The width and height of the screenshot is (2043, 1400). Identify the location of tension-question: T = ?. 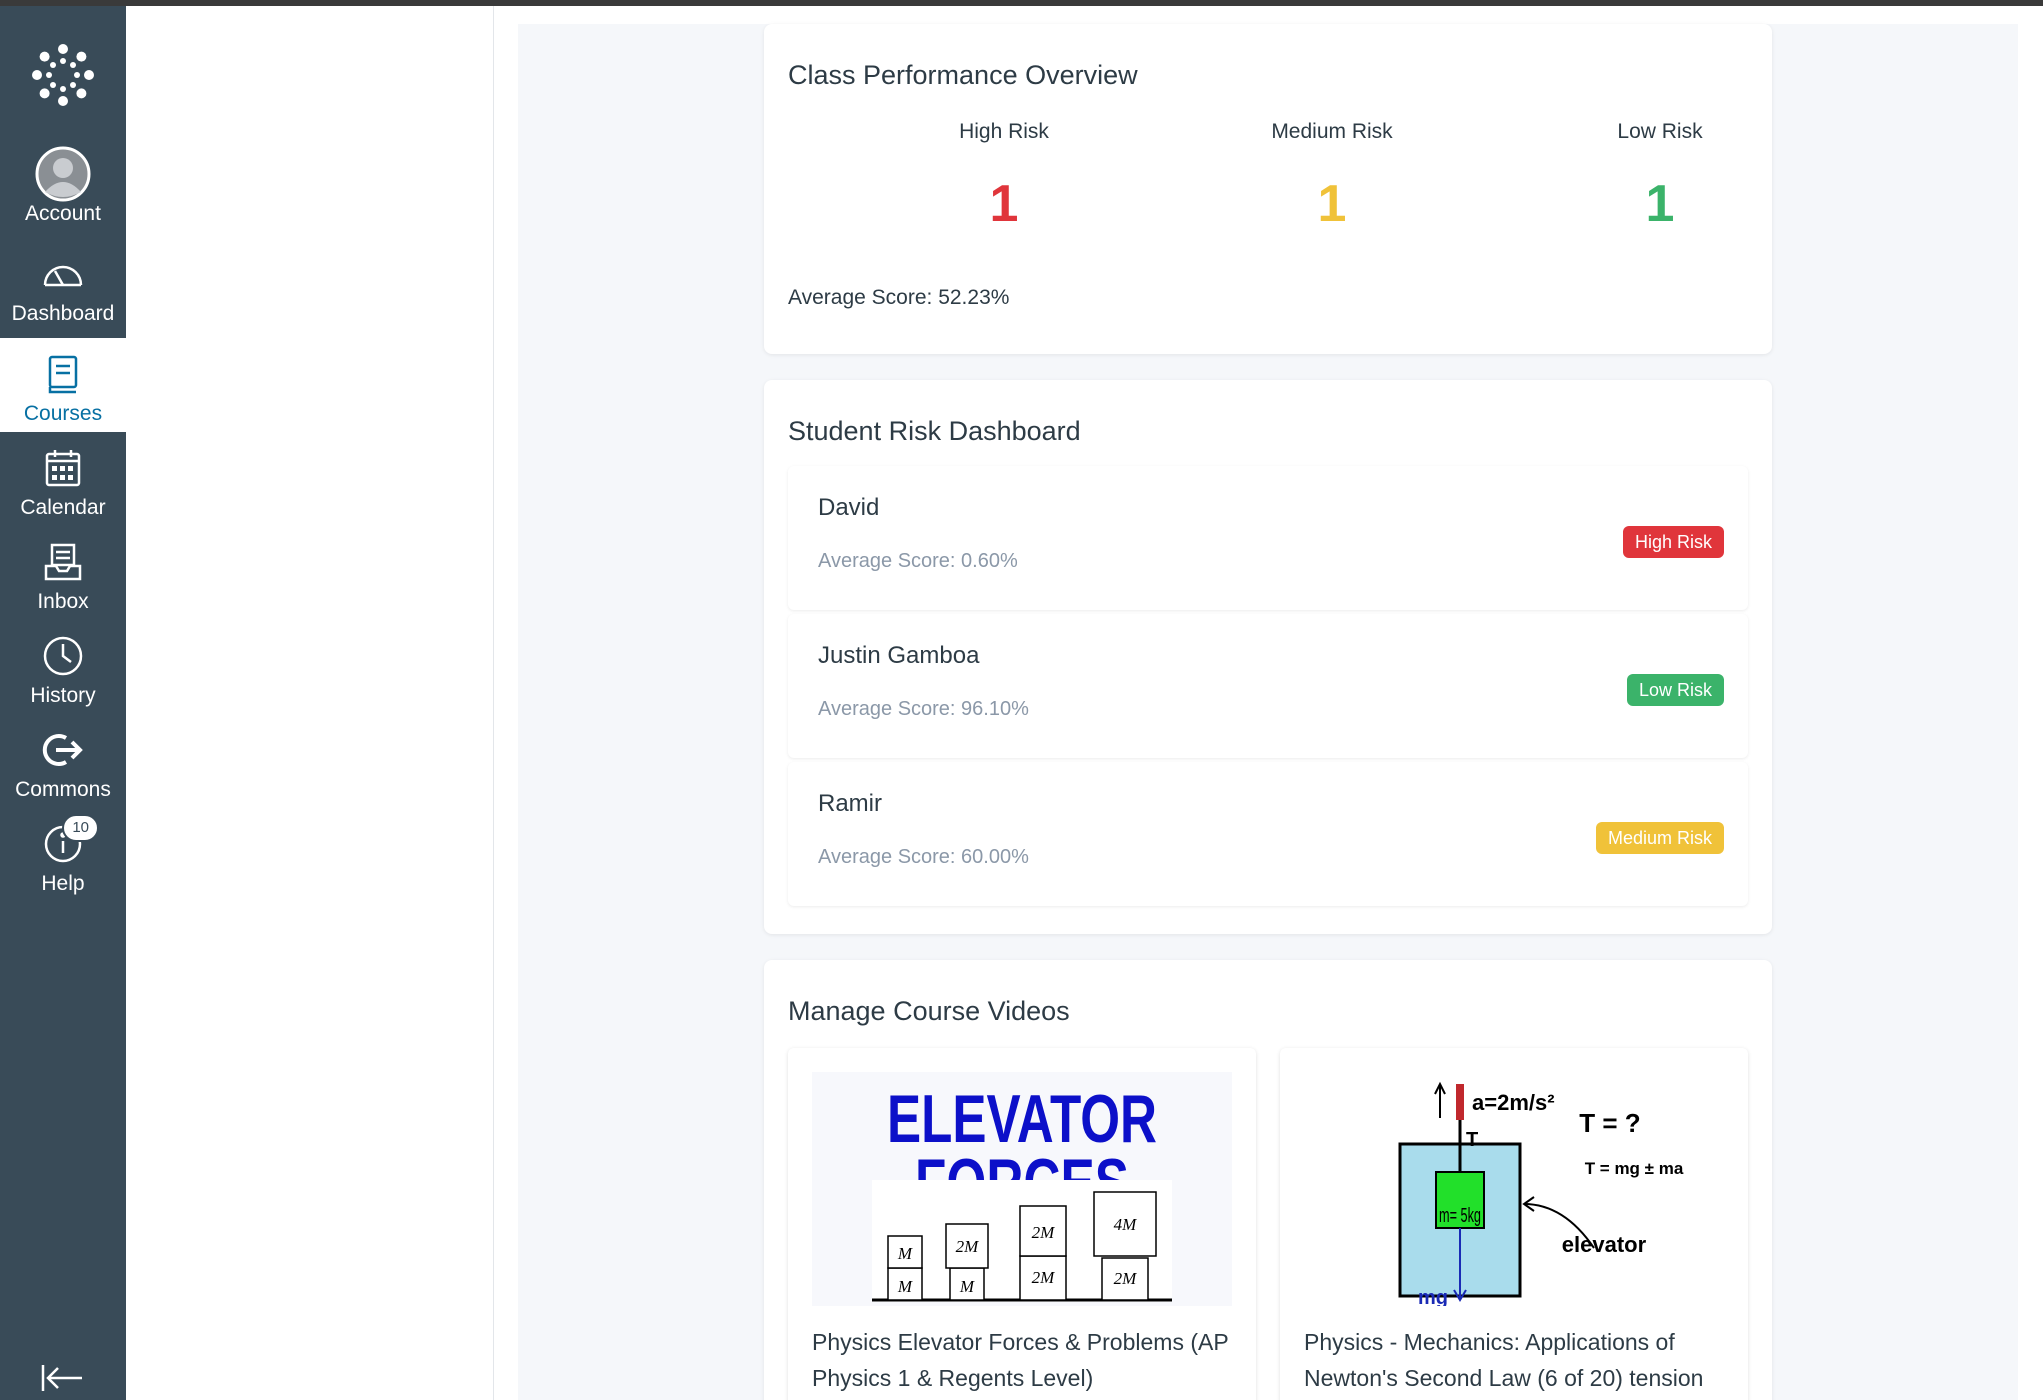
(1609, 1123).